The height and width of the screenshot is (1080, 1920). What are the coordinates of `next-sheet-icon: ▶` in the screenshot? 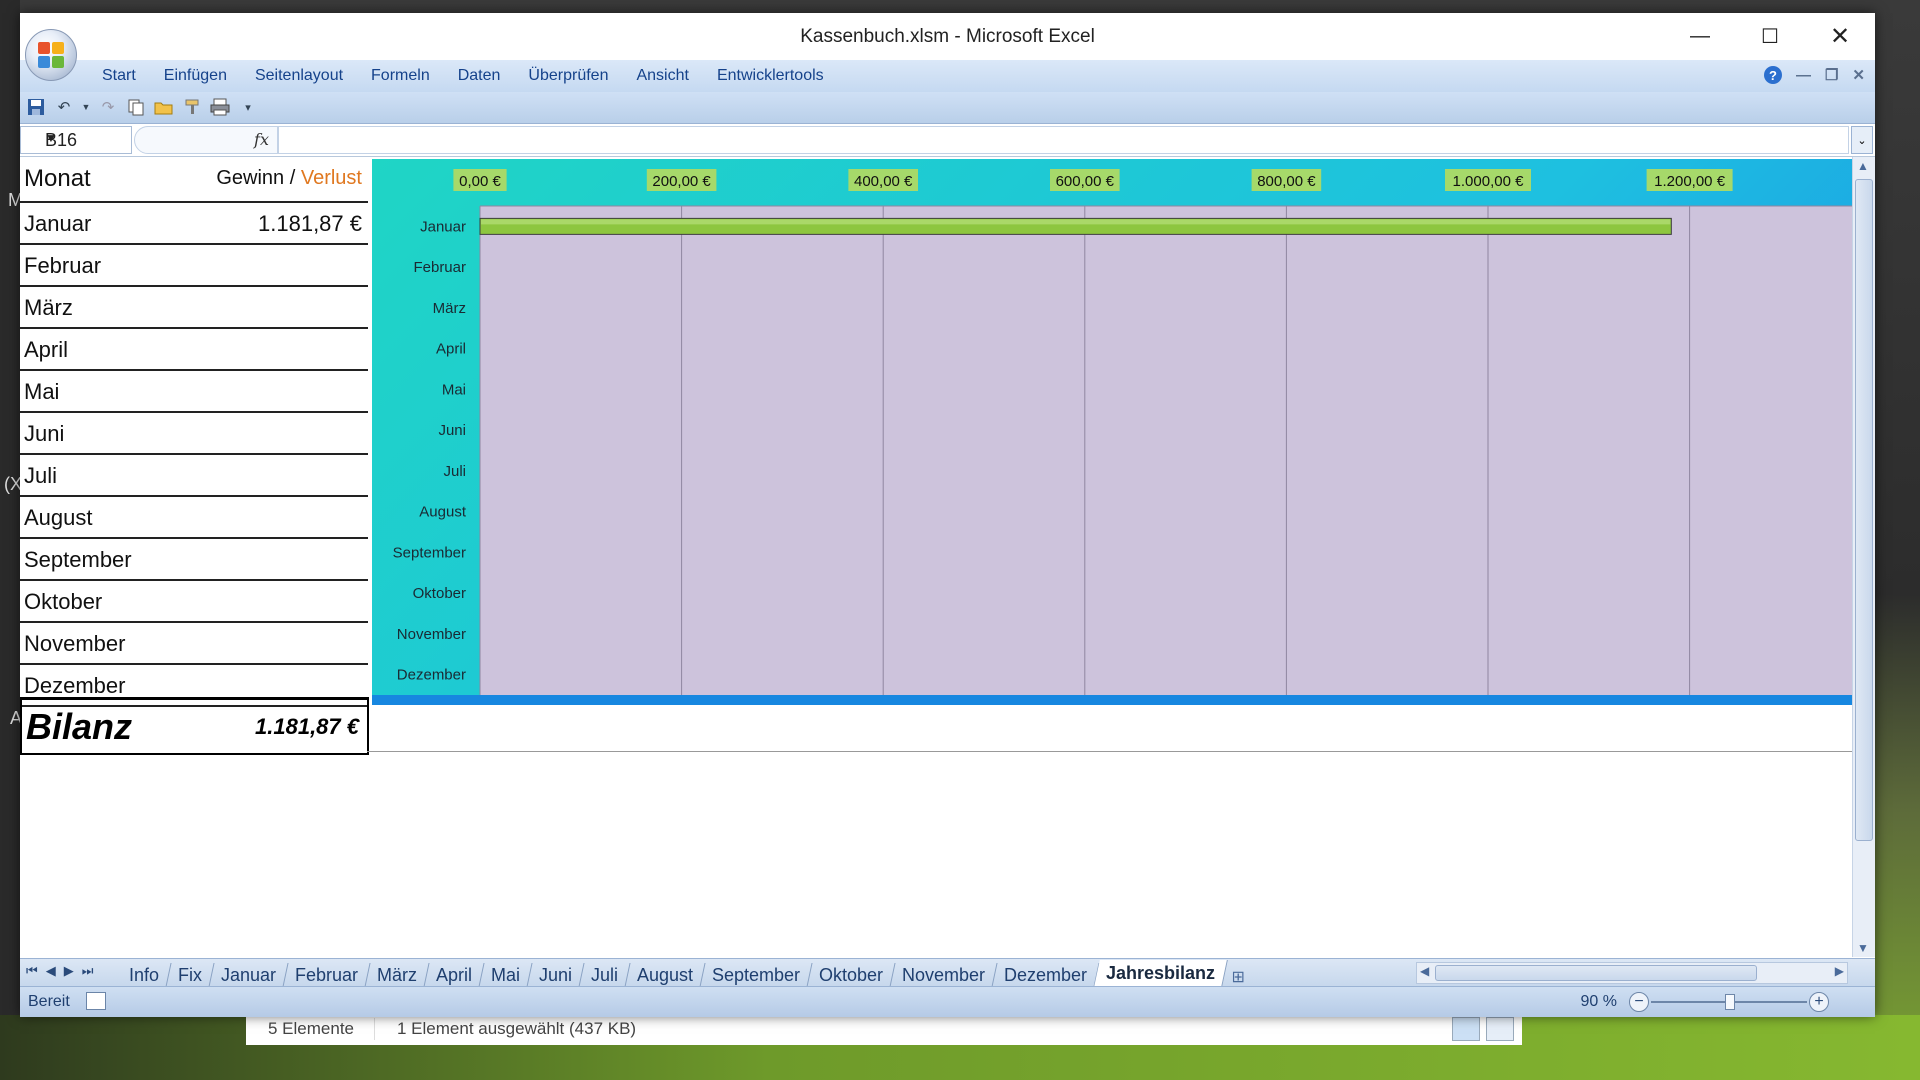 It's located at (69, 971).